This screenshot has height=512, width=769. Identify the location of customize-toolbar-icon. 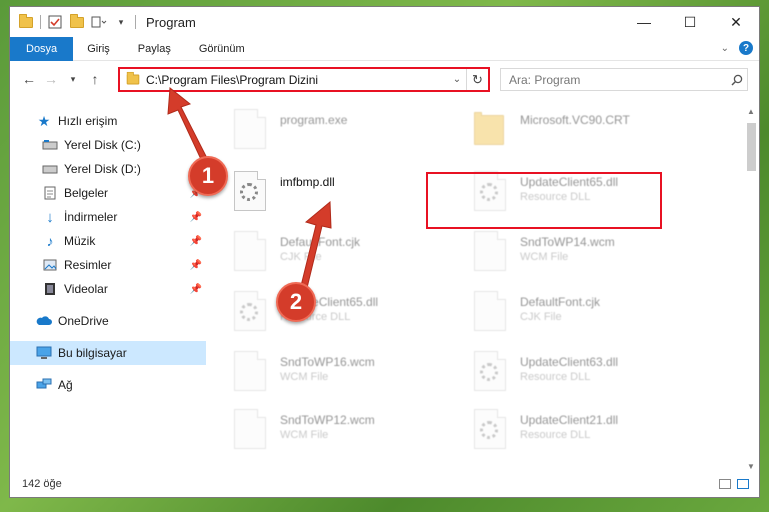
(99, 22).